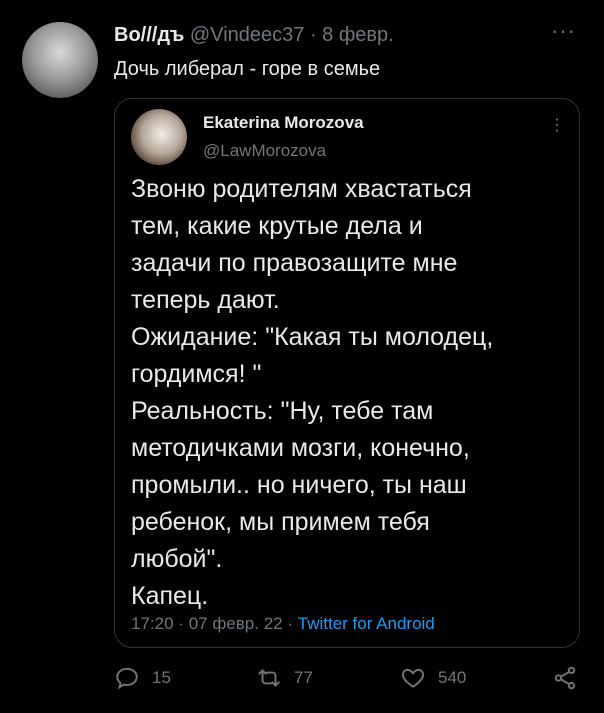 The width and height of the screenshot is (604, 713). Describe the element at coordinates (300, 448) in the screenshot. I see `quoted-text-line: методичками мозги, конечно,` at that location.